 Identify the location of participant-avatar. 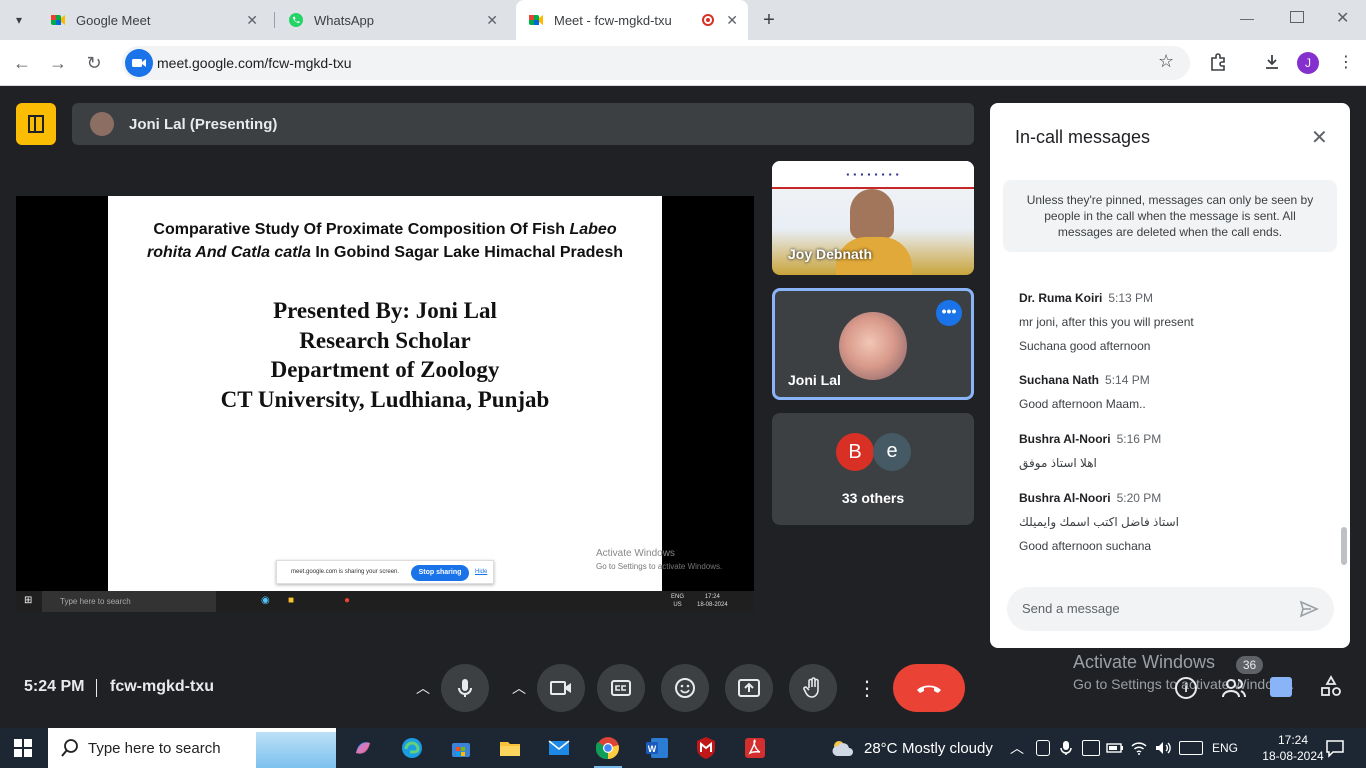
(873, 346).